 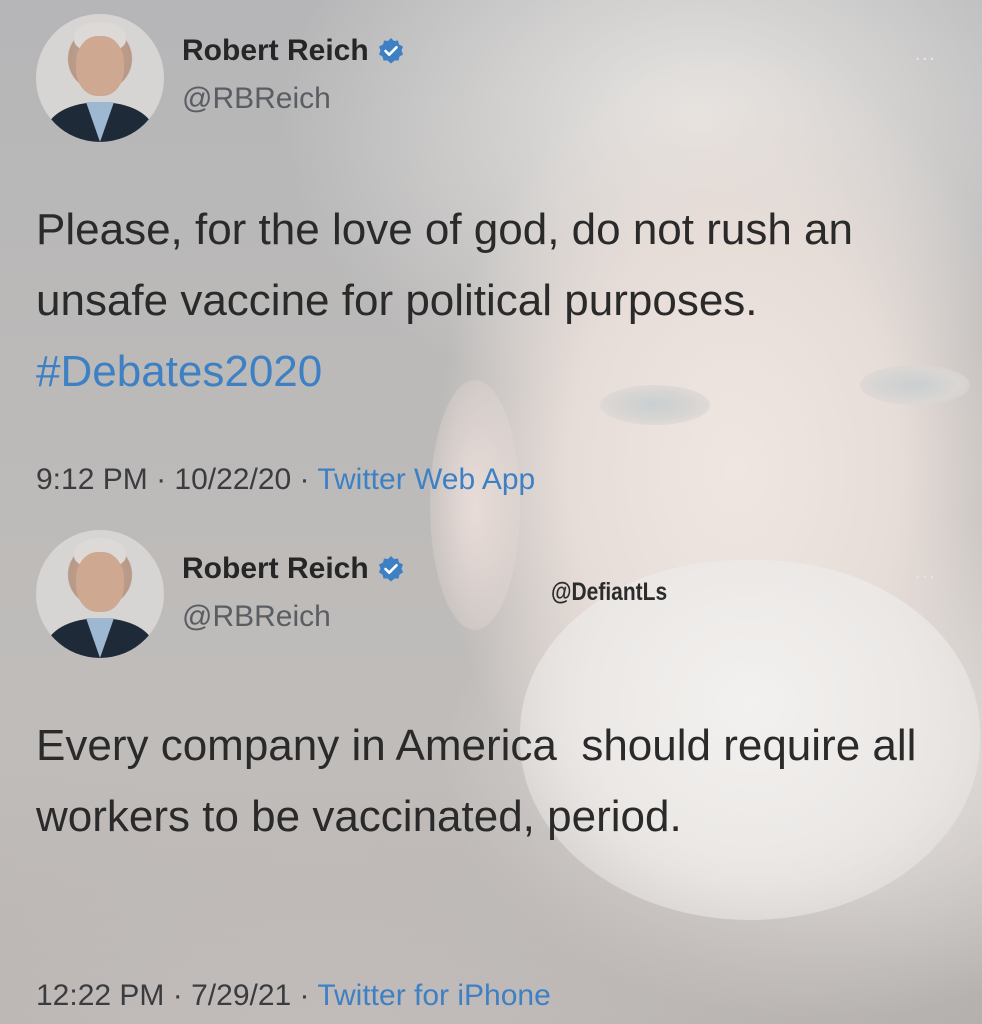 I want to click on tweet-source-link: Twitter Web App, so click(x=426, y=479).